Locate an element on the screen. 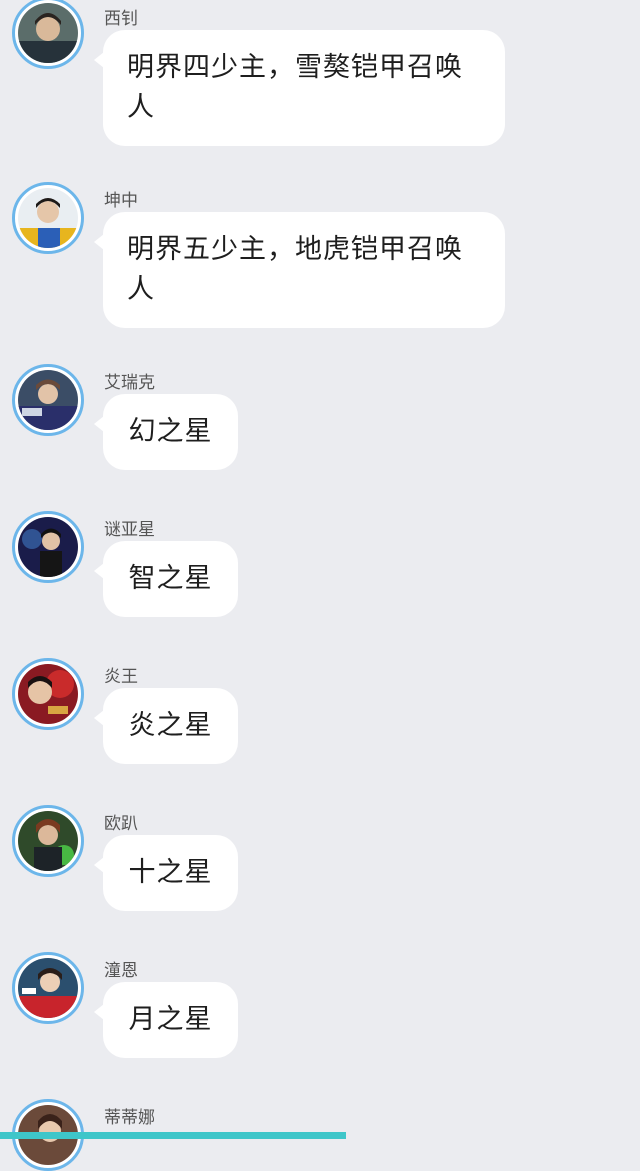  sender-name: 坤中 is located at coordinates (121, 201).